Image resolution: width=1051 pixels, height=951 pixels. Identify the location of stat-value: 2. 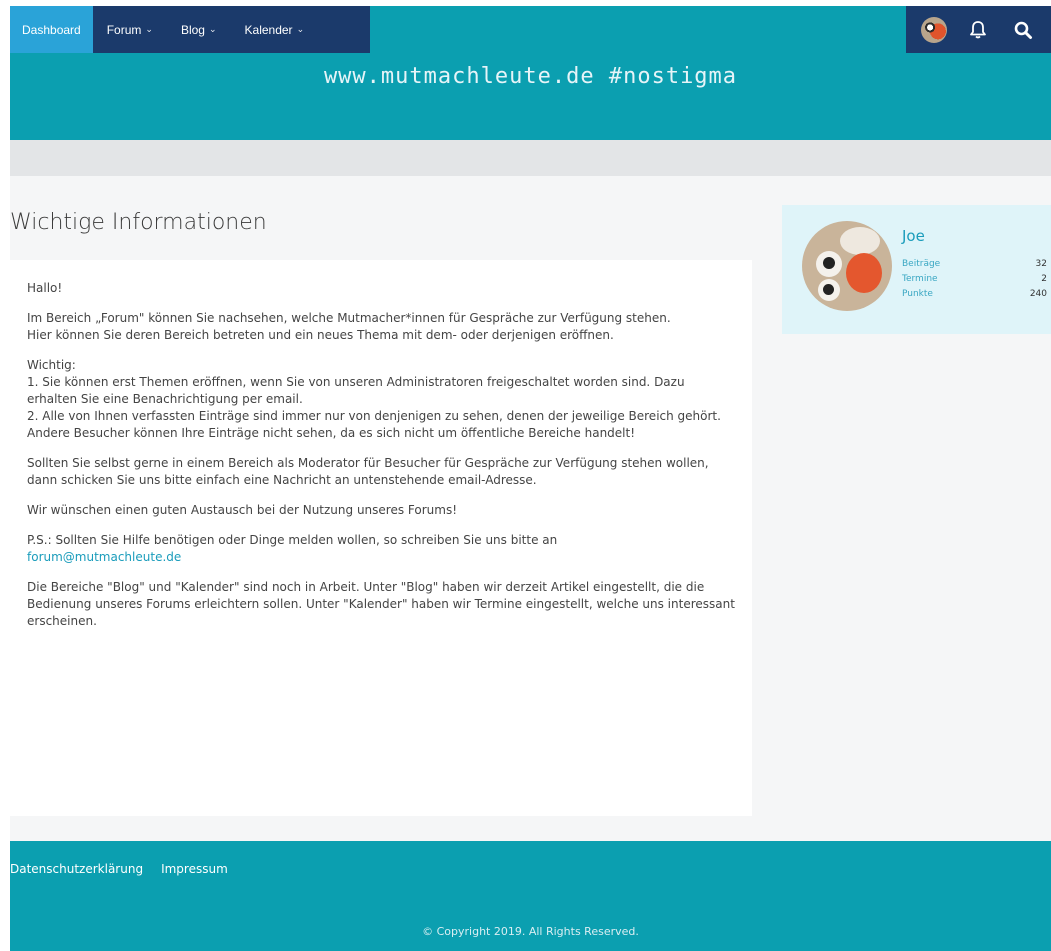
(1044, 279).